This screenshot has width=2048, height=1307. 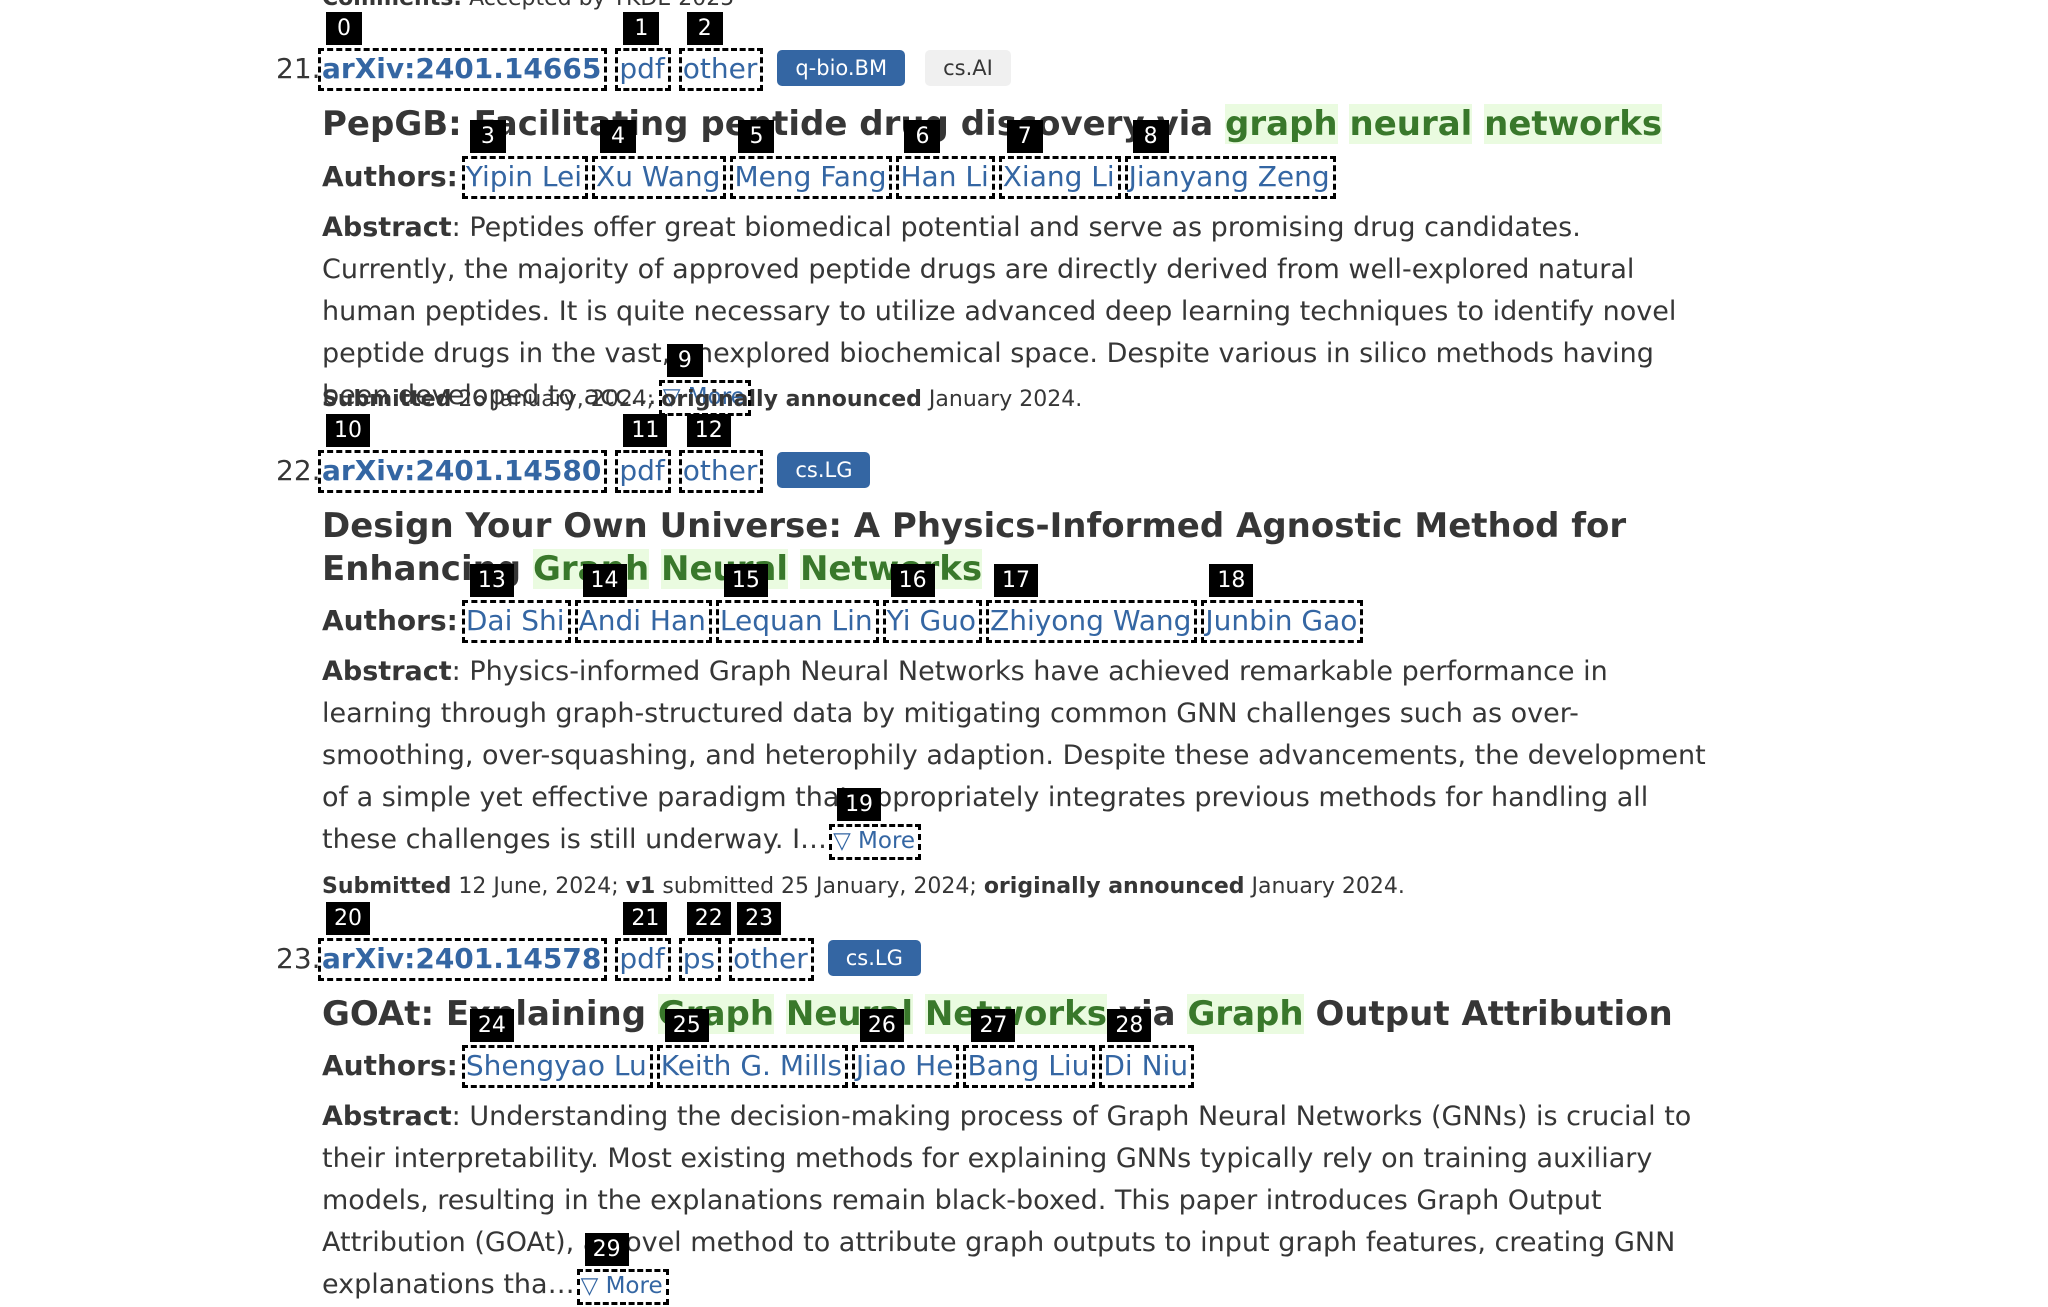 I want to click on annotation-badge: 4, so click(x=618, y=136).